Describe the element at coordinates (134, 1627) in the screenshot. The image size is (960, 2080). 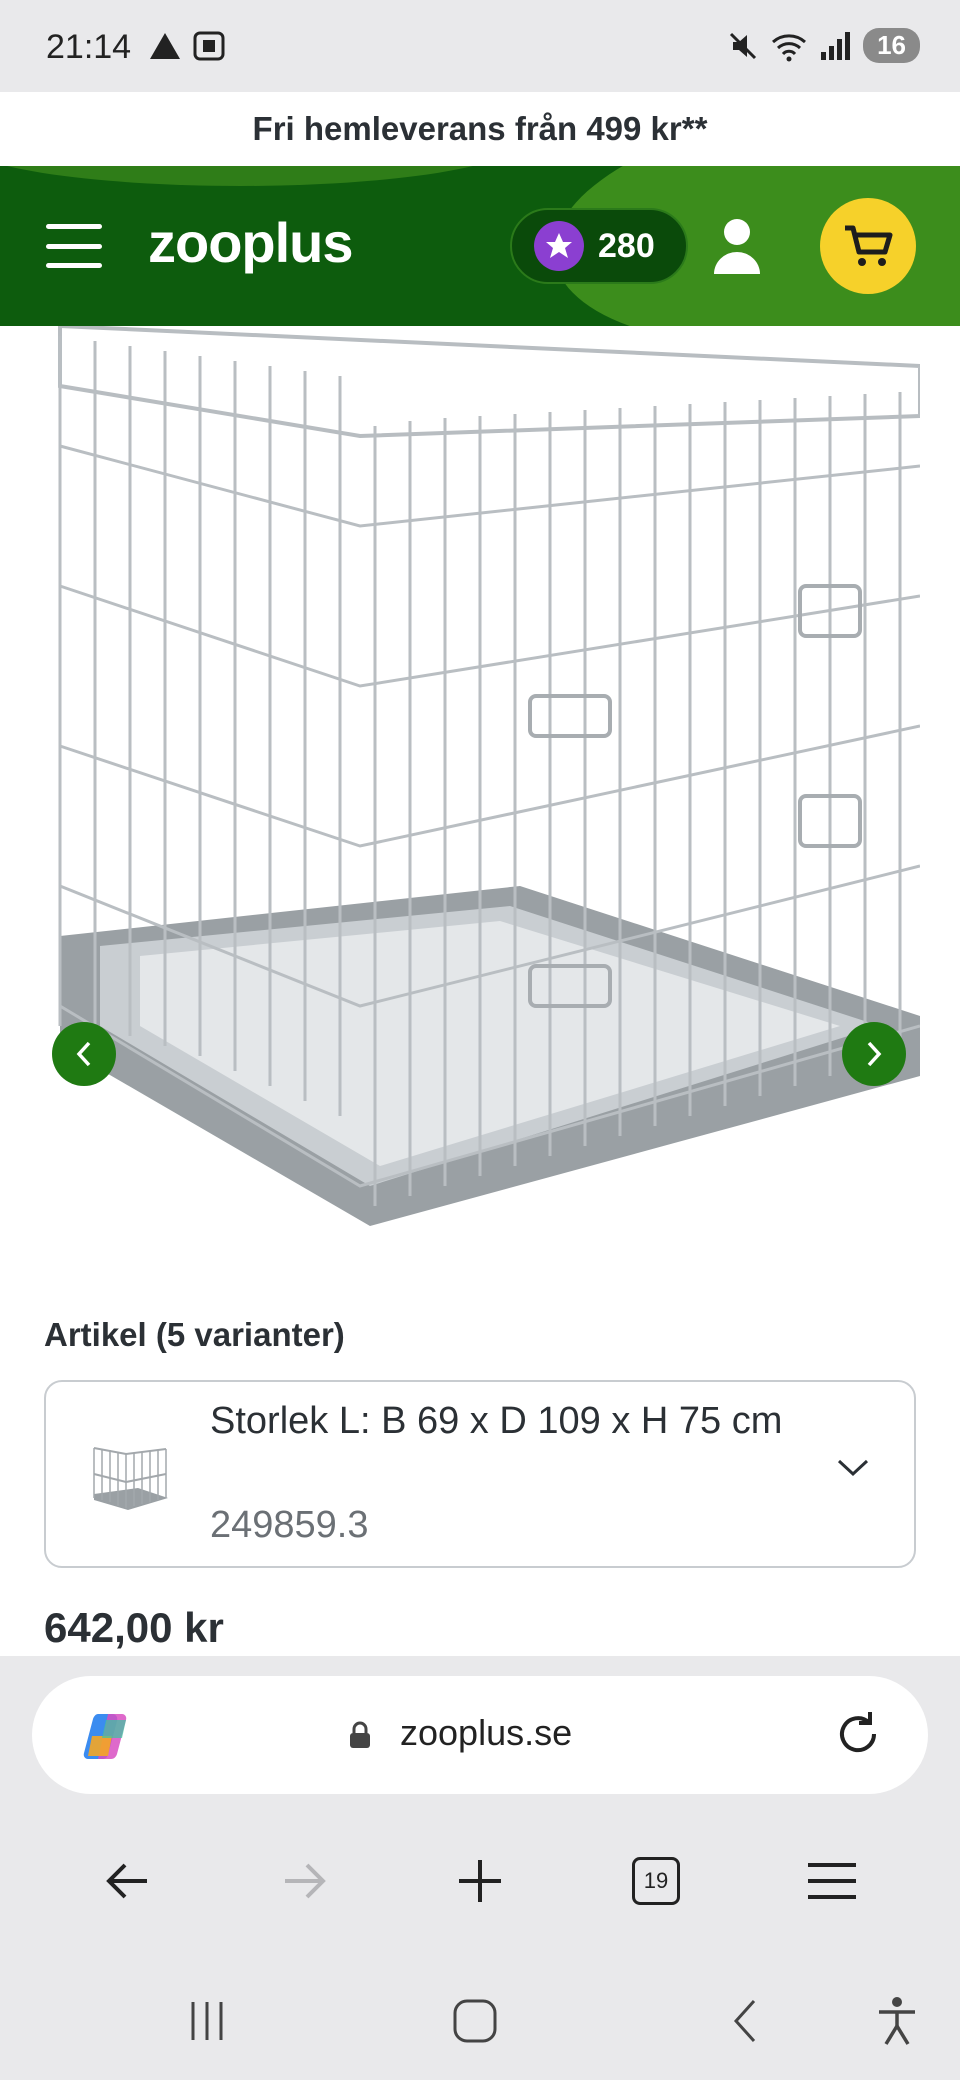
I see `product-price: 642,00 kr` at that location.